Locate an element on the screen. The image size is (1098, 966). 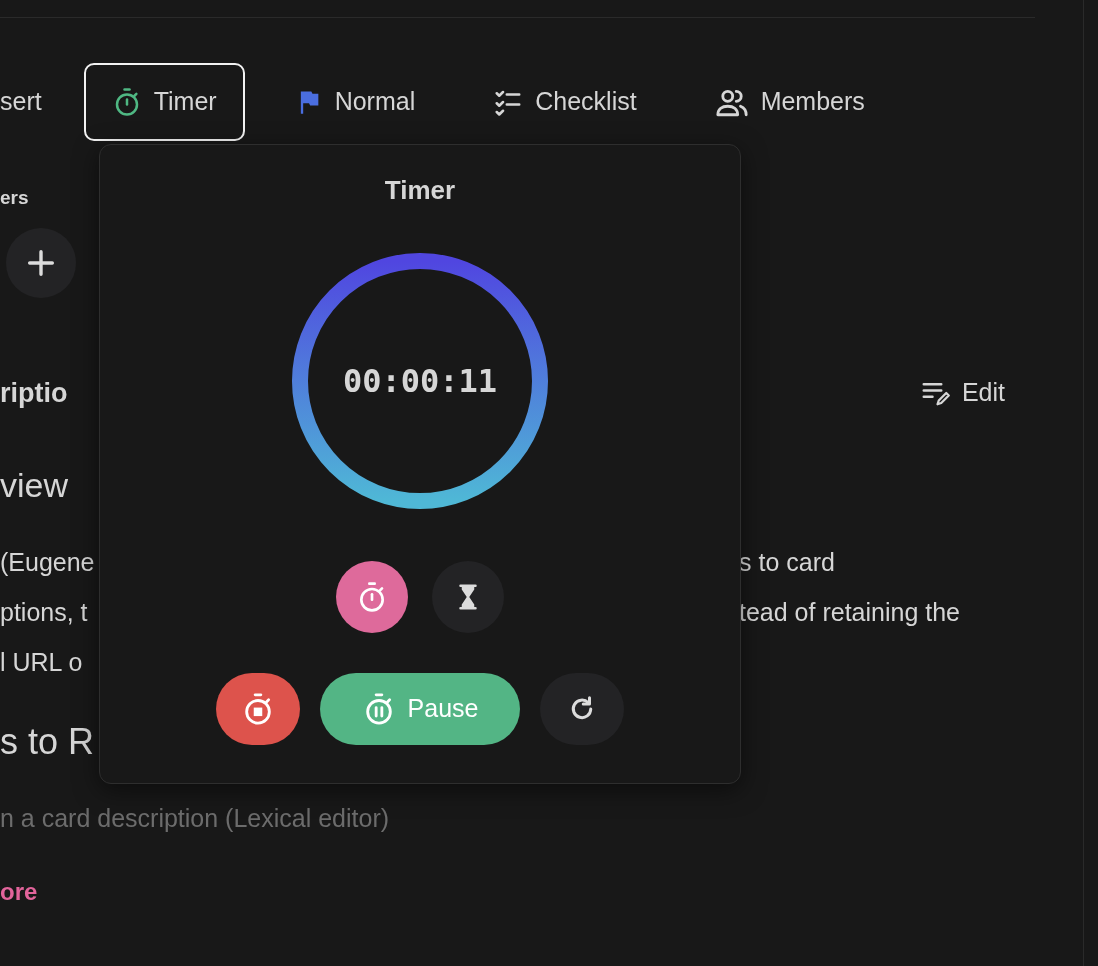
heading: s to R is located at coordinates (47, 742).